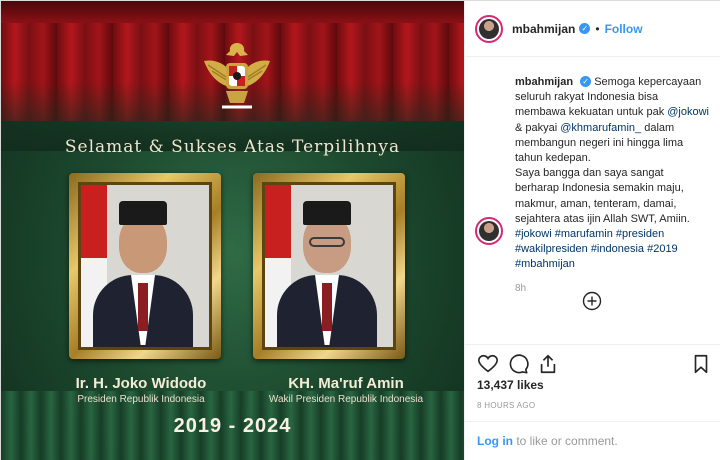  Describe the element at coordinates (346, 399) in the screenshot. I see `right-role: Wakil Presiden Republik Indonesia` at that location.